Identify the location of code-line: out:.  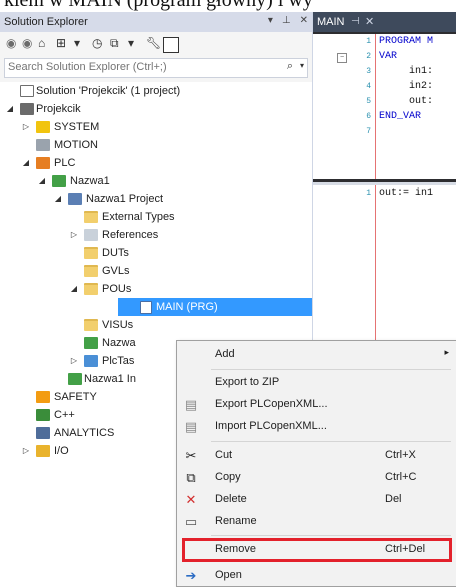
(421, 101).